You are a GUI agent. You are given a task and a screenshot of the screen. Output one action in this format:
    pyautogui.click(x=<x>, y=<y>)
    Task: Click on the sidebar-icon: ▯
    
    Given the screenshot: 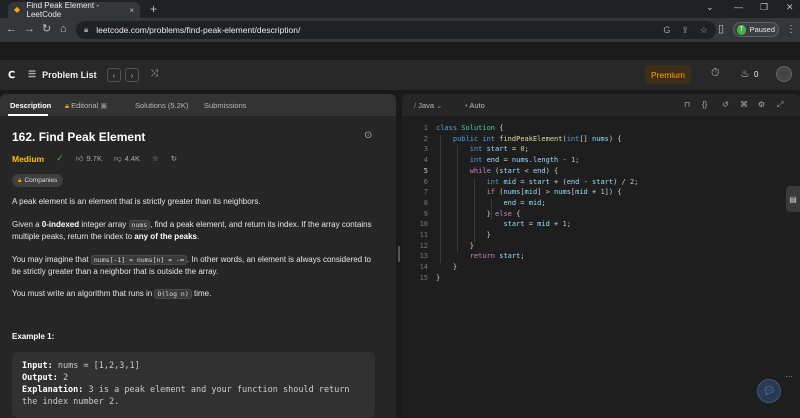 What is the action you would take?
    pyautogui.click(x=721, y=29)
    